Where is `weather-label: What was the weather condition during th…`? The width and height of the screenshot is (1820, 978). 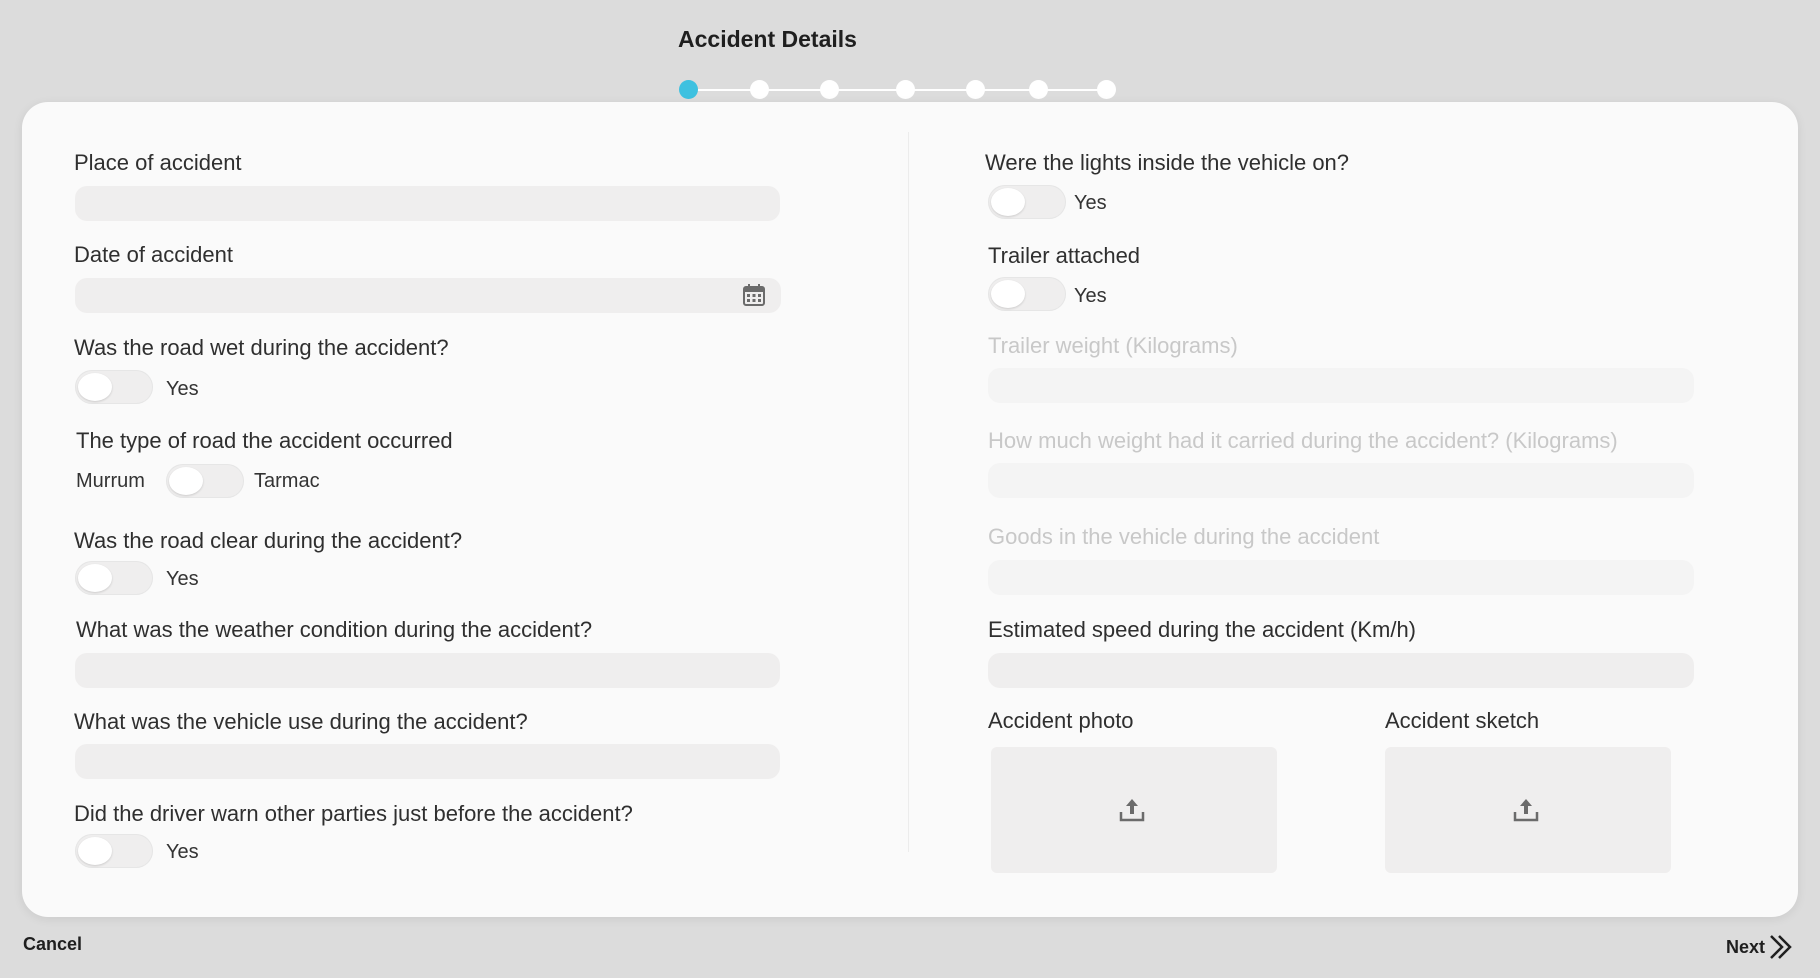
weather-label: What was the weather condition during th… is located at coordinates (334, 629).